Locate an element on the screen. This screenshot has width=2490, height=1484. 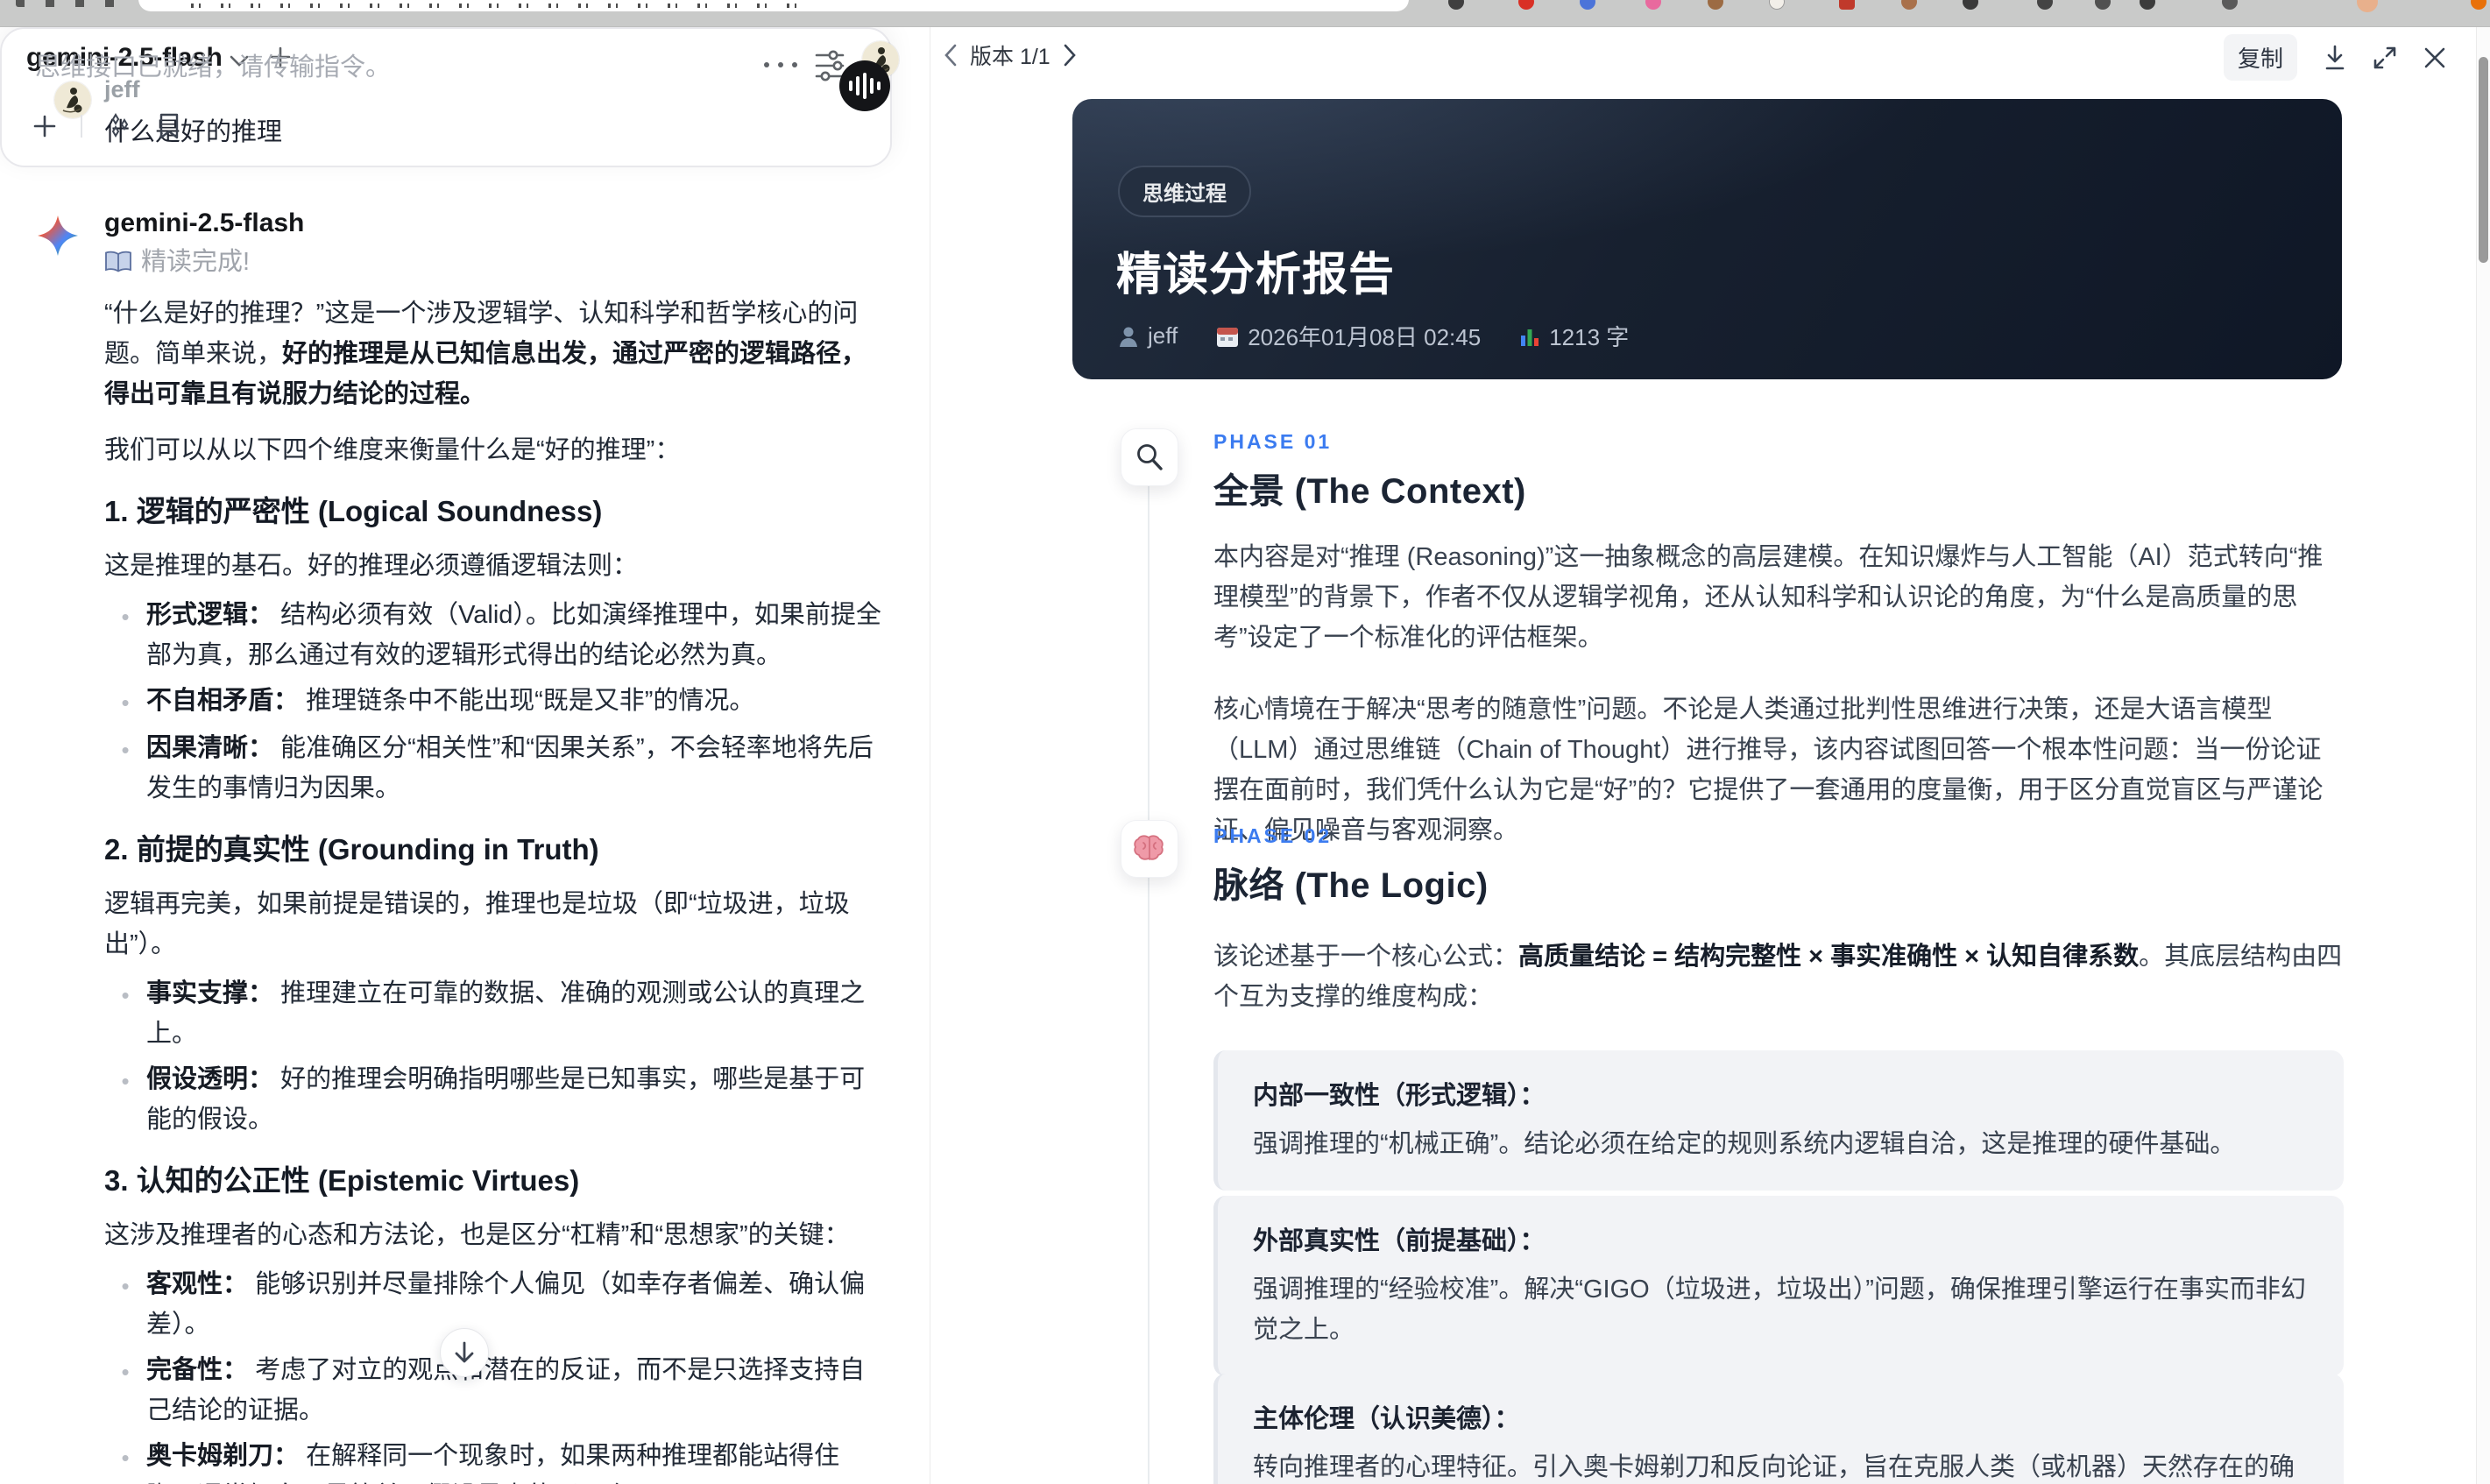
book-icon is located at coordinates (118, 262).